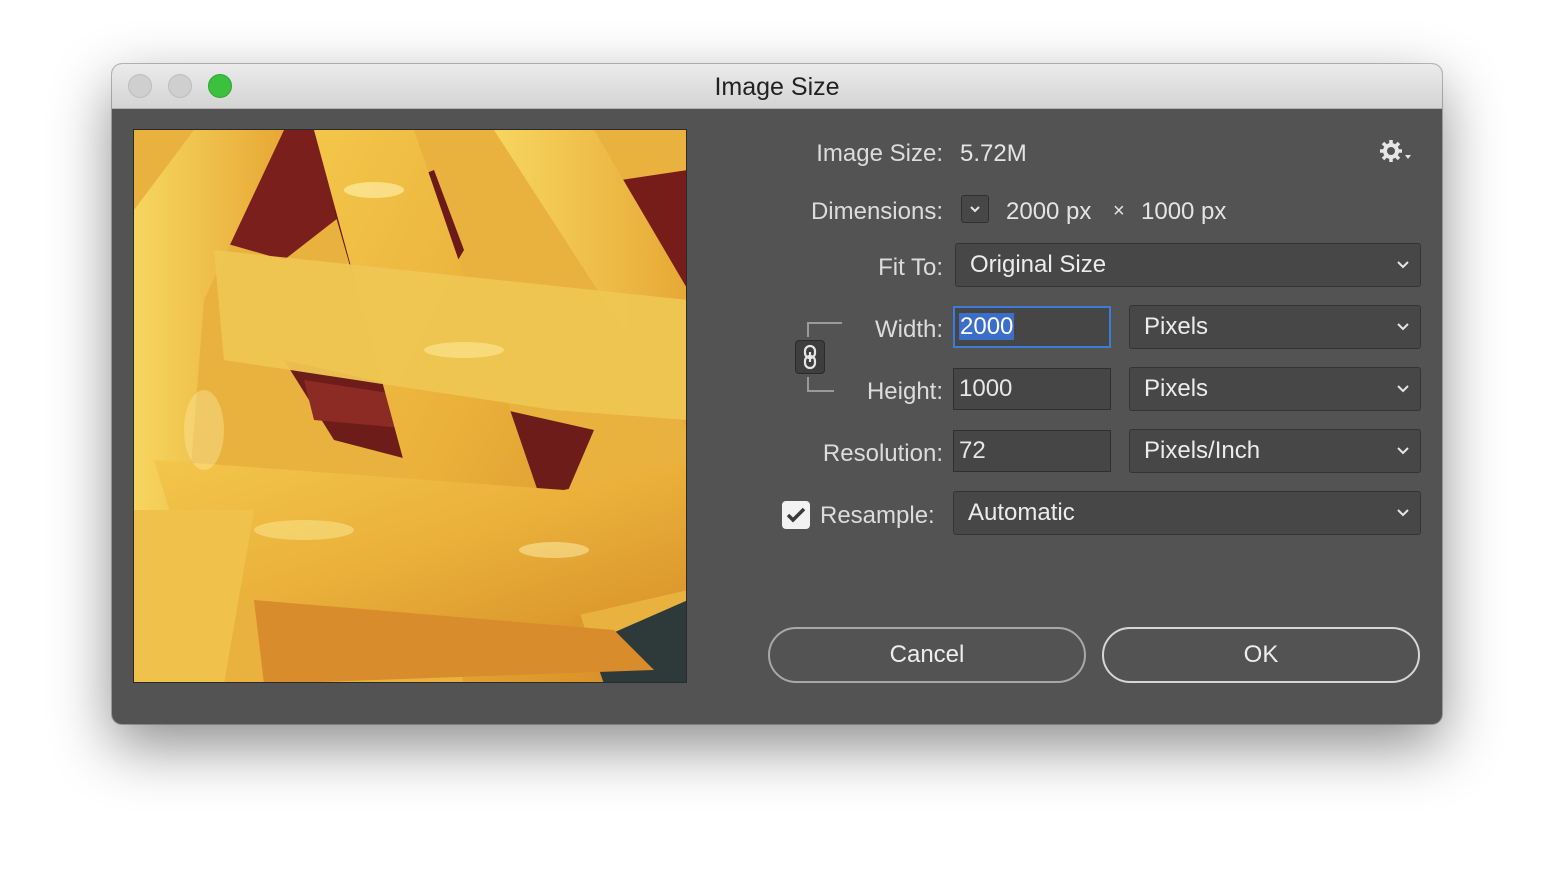 The image size is (1554, 884). What do you see at coordinates (1188, 265) in the screenshot?
I see `fit-to-dropdown: Original Size` at bounding box center [1188, 265].